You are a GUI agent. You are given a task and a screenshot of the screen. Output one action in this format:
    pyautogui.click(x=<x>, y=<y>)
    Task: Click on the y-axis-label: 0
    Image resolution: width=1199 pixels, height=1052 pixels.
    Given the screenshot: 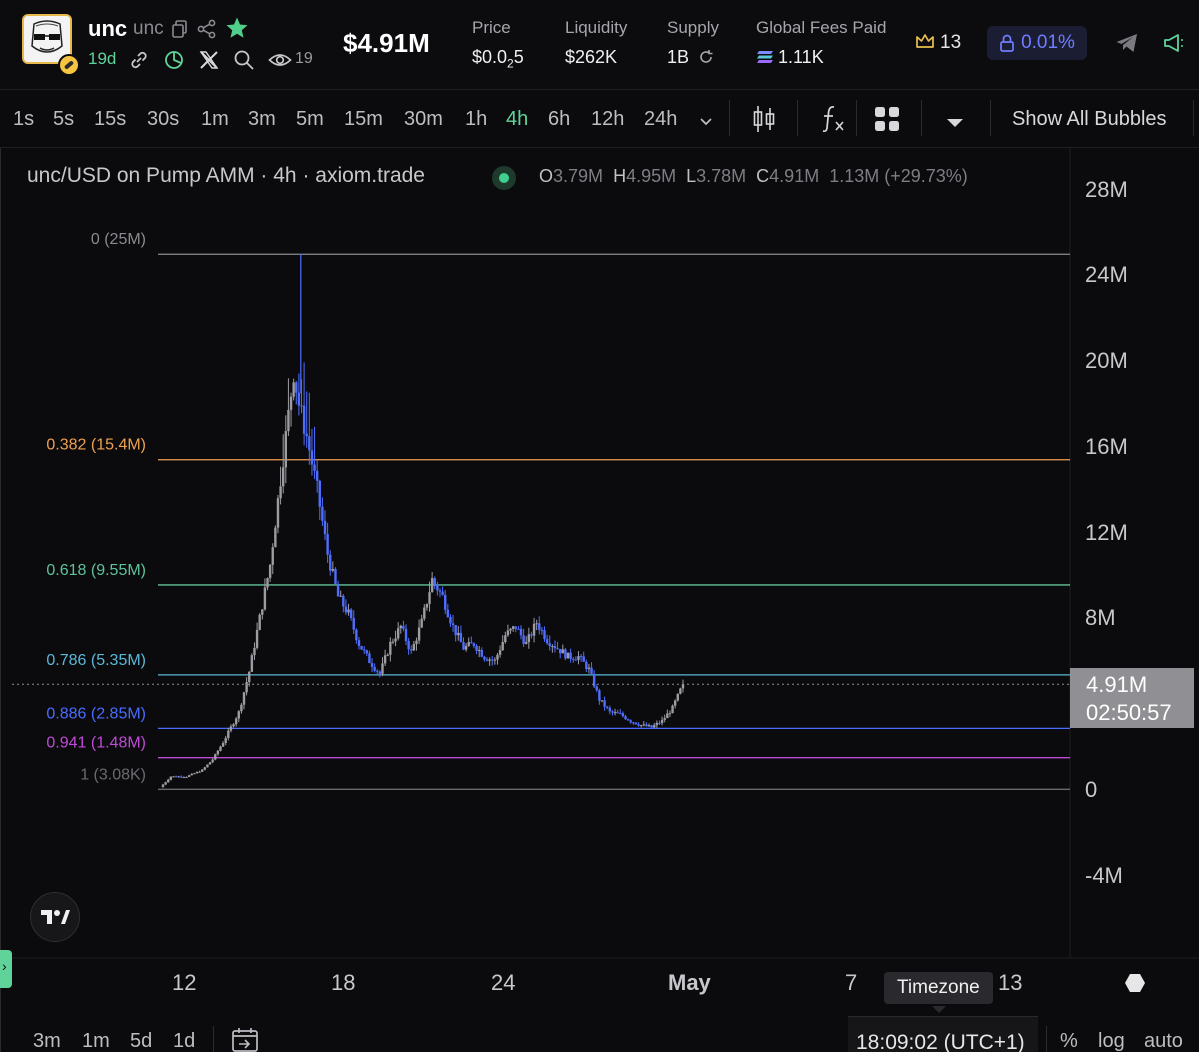 What is the action you would take?
    pyautogui.click(x=1091, y=789)
    